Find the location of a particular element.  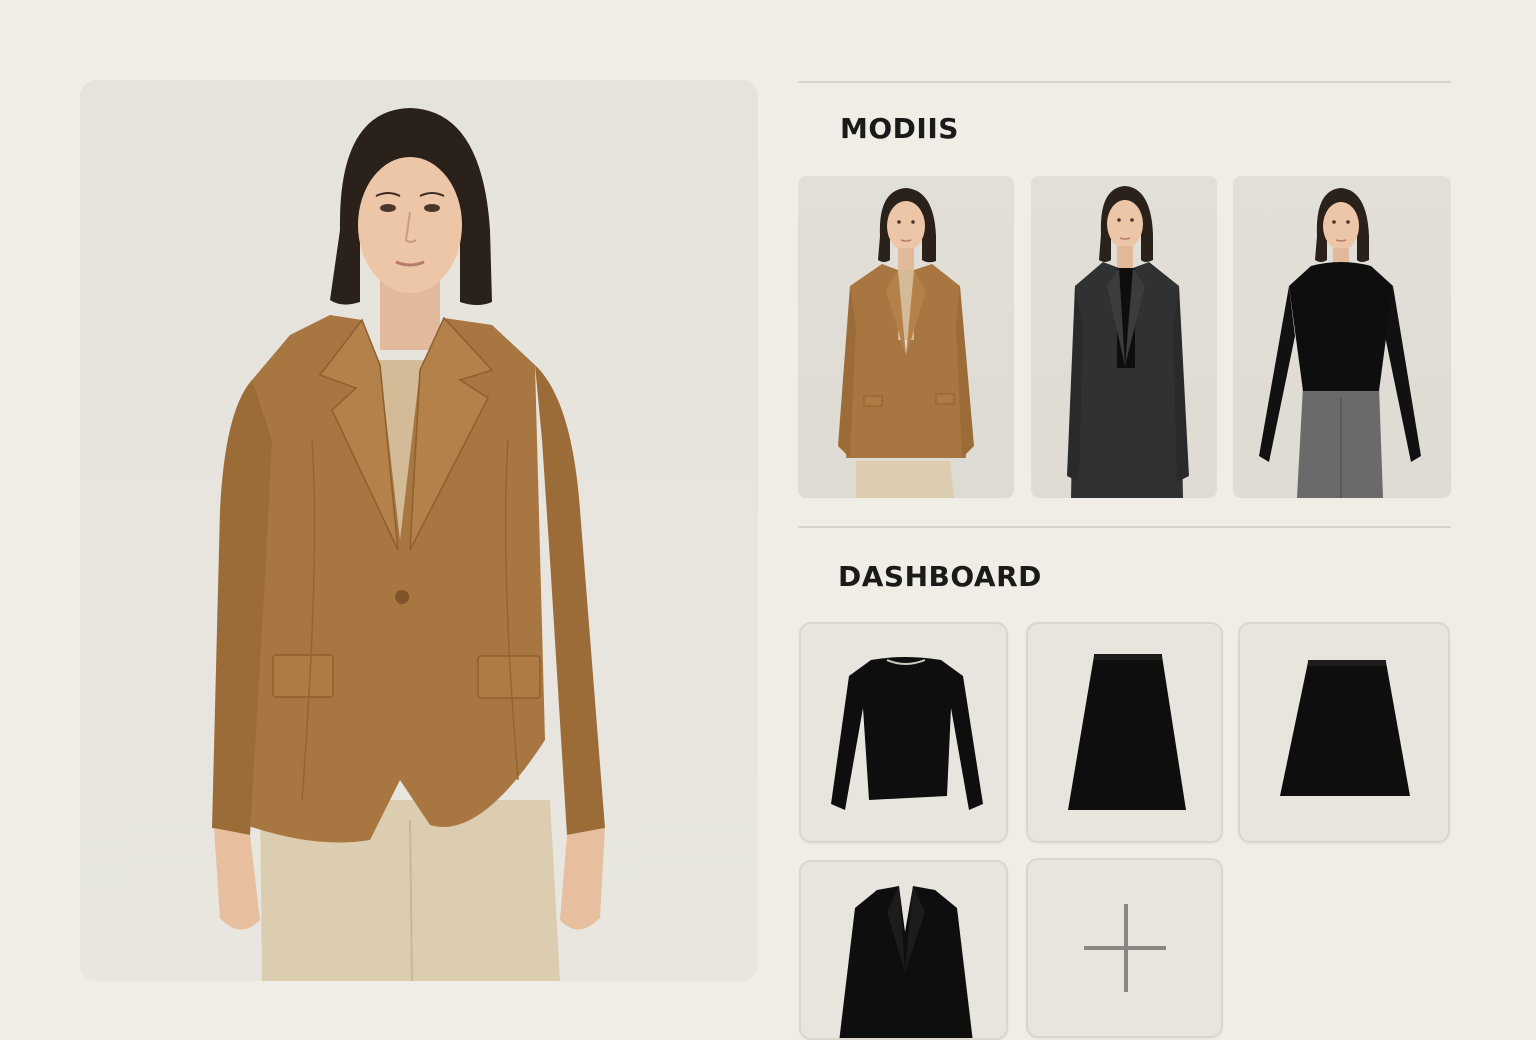

models-section-title: MODIIS is located at coordinates (899, 128).